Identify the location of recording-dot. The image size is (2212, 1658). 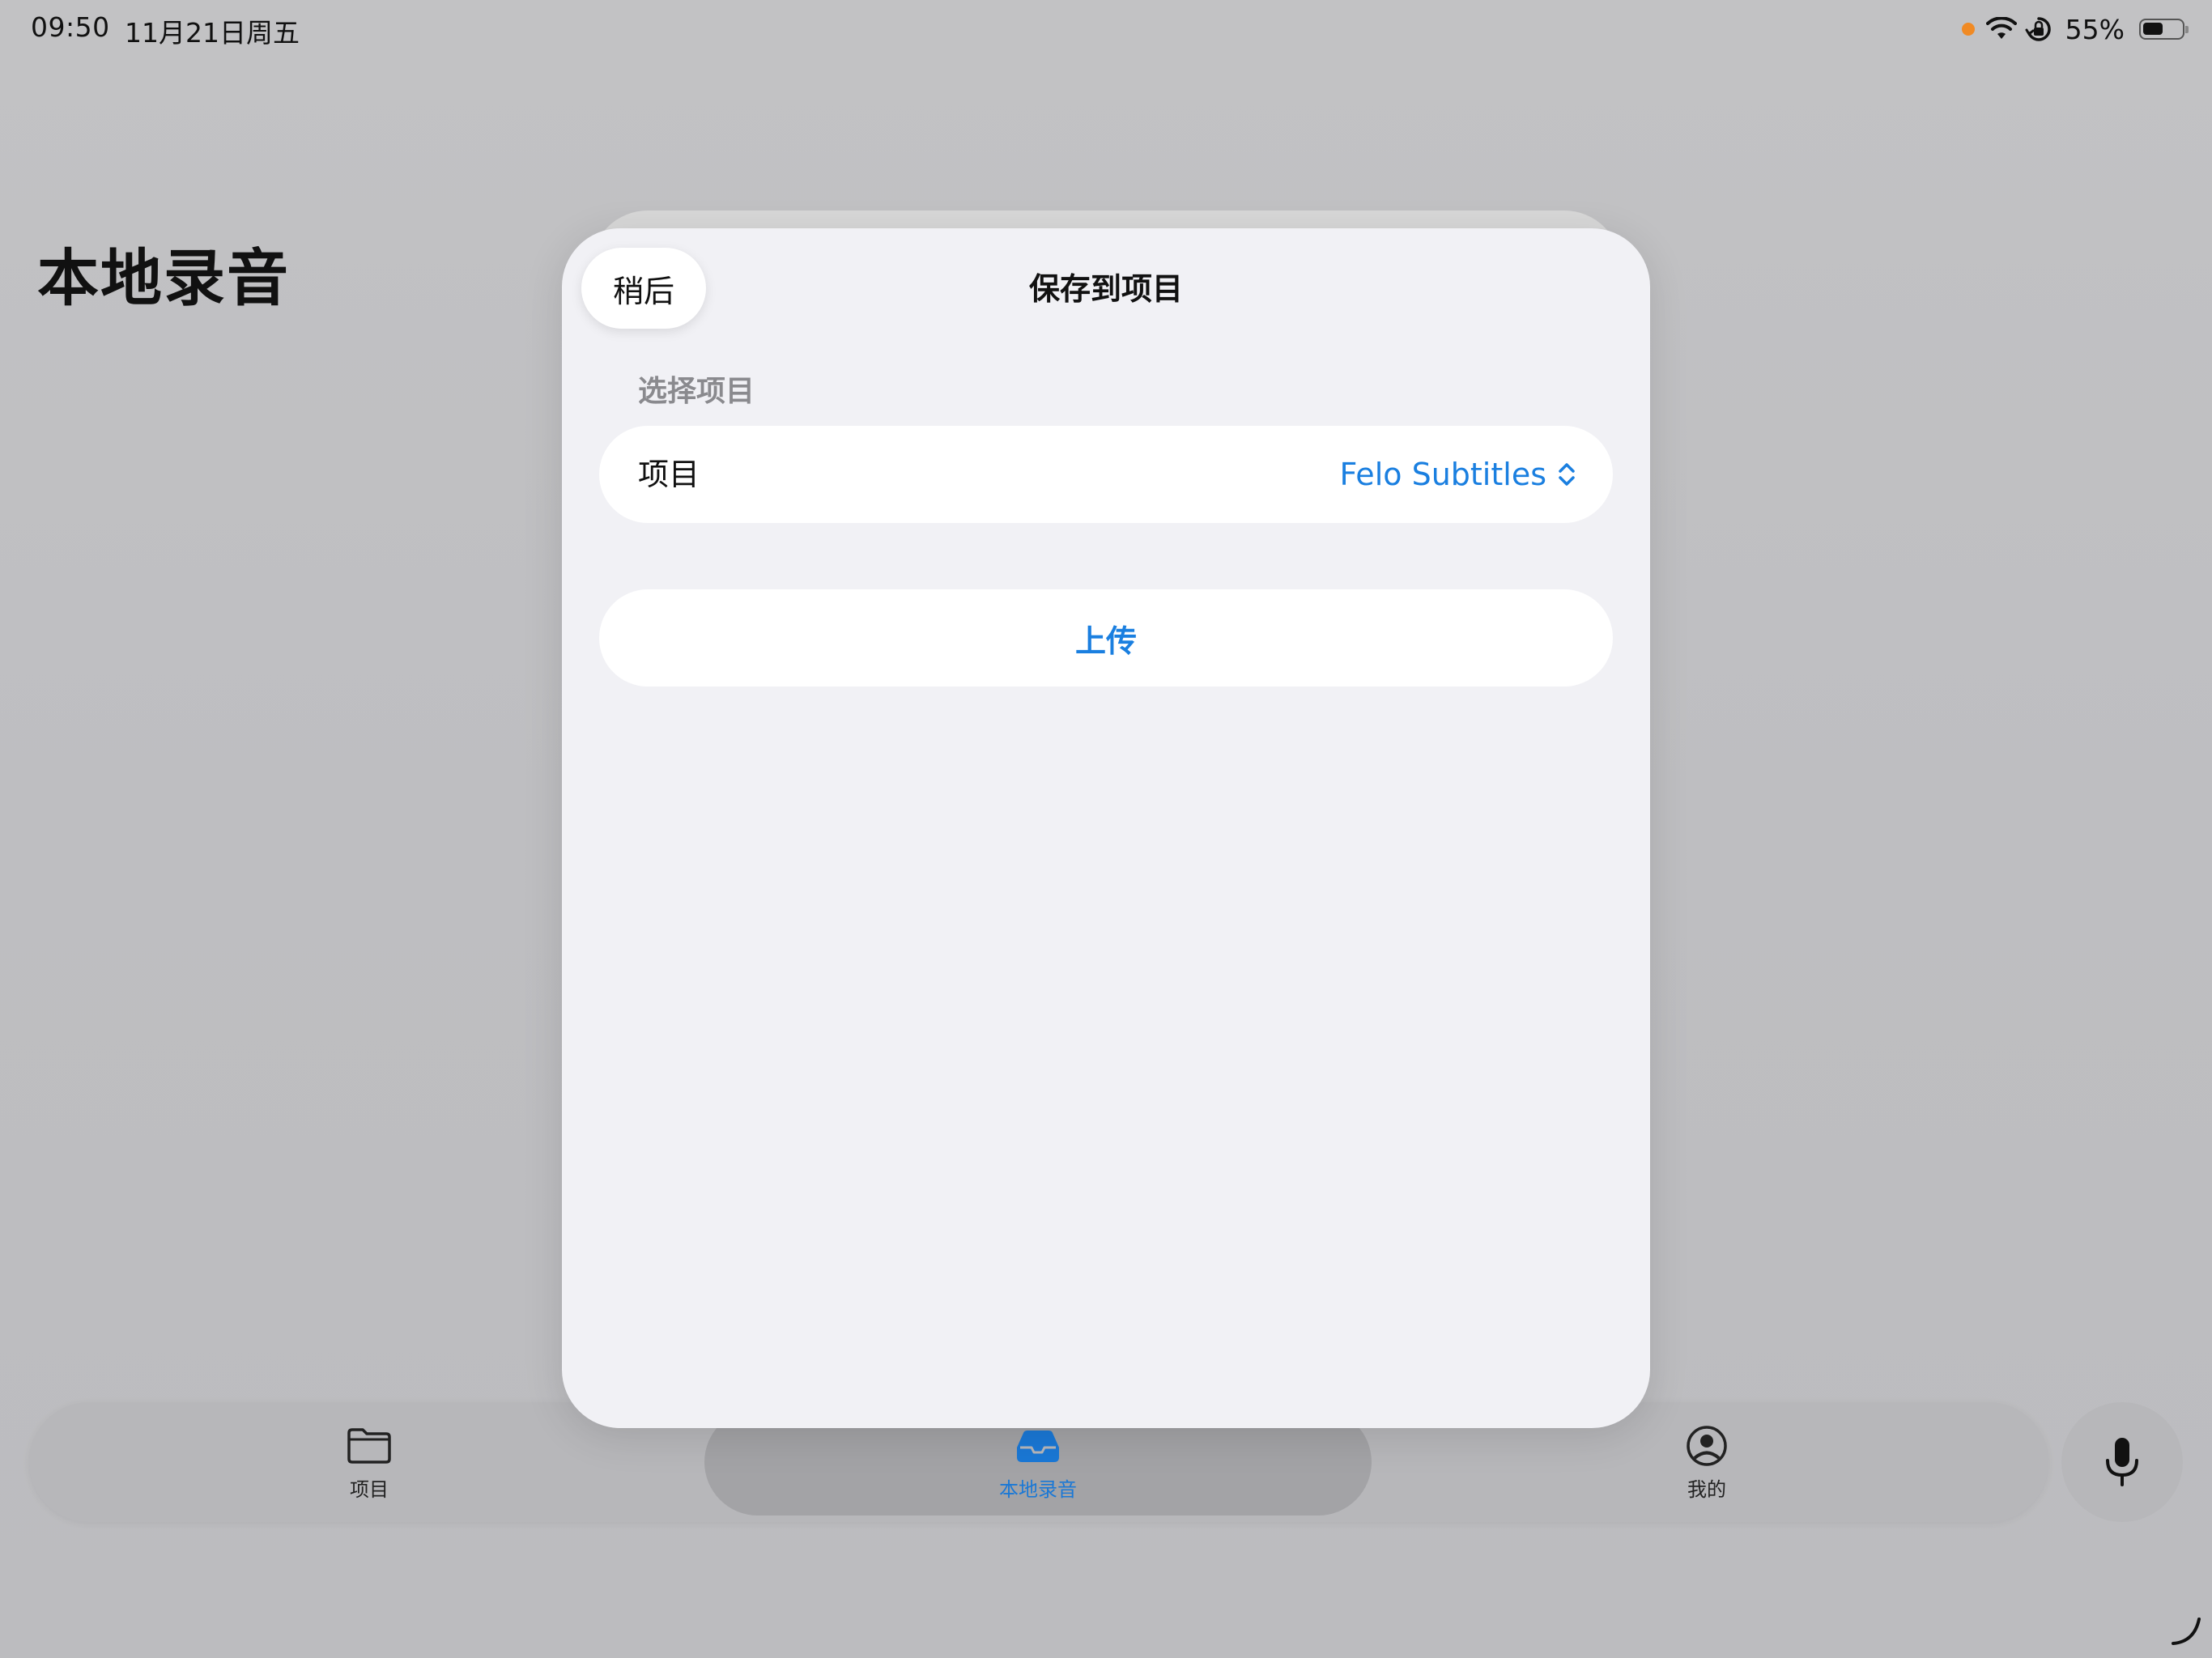
(1968, 29).